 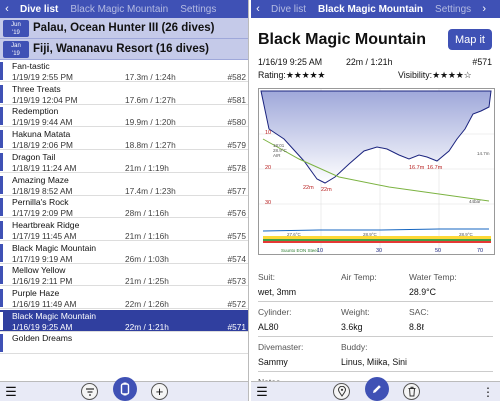 I want to click on dive-computer-icon, so click(x=125, y=389).